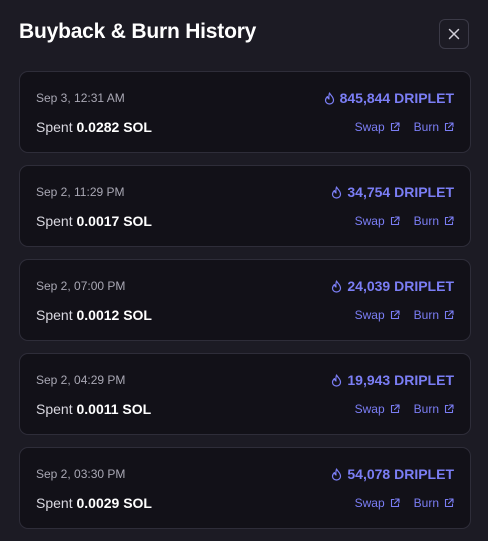 This screenshot has height=541, width=488. Describe the element at coordinates (114, 315) in the screenshot. I see `spent-value: 0.0012 SOL` at that location.